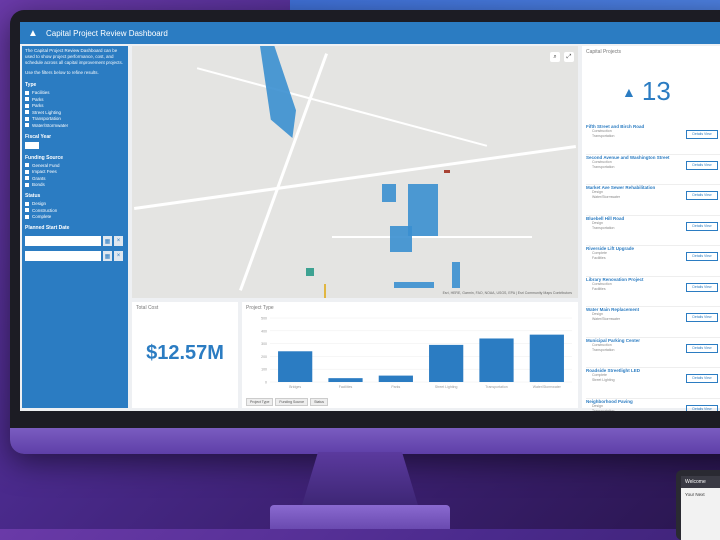 The width and height of the screenshot is (720, 540). Describe the element at coordinates (63, 241) in the screenshot. I see `start-date-input` at that location.